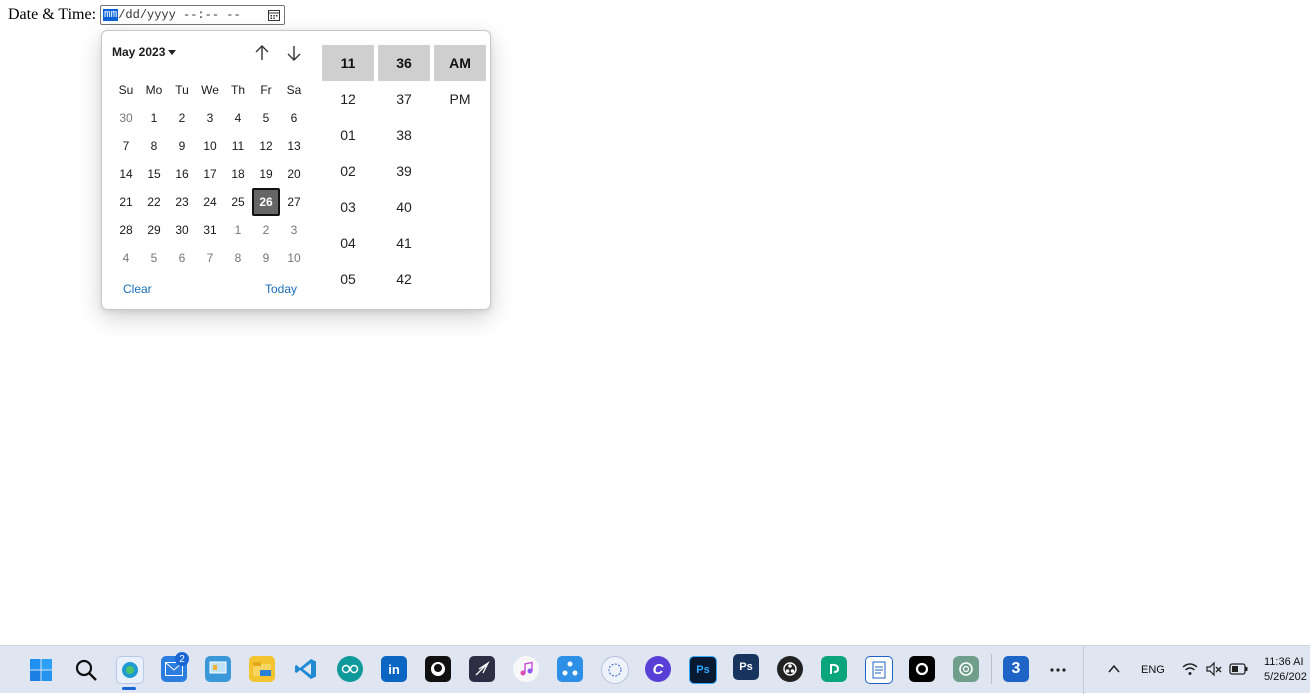 The width and height of the screenshot is (1310, 694). What do you see at coordinates (86, 670) in the screenshot?
I see `search-icon` at bounding box center [86, 670].